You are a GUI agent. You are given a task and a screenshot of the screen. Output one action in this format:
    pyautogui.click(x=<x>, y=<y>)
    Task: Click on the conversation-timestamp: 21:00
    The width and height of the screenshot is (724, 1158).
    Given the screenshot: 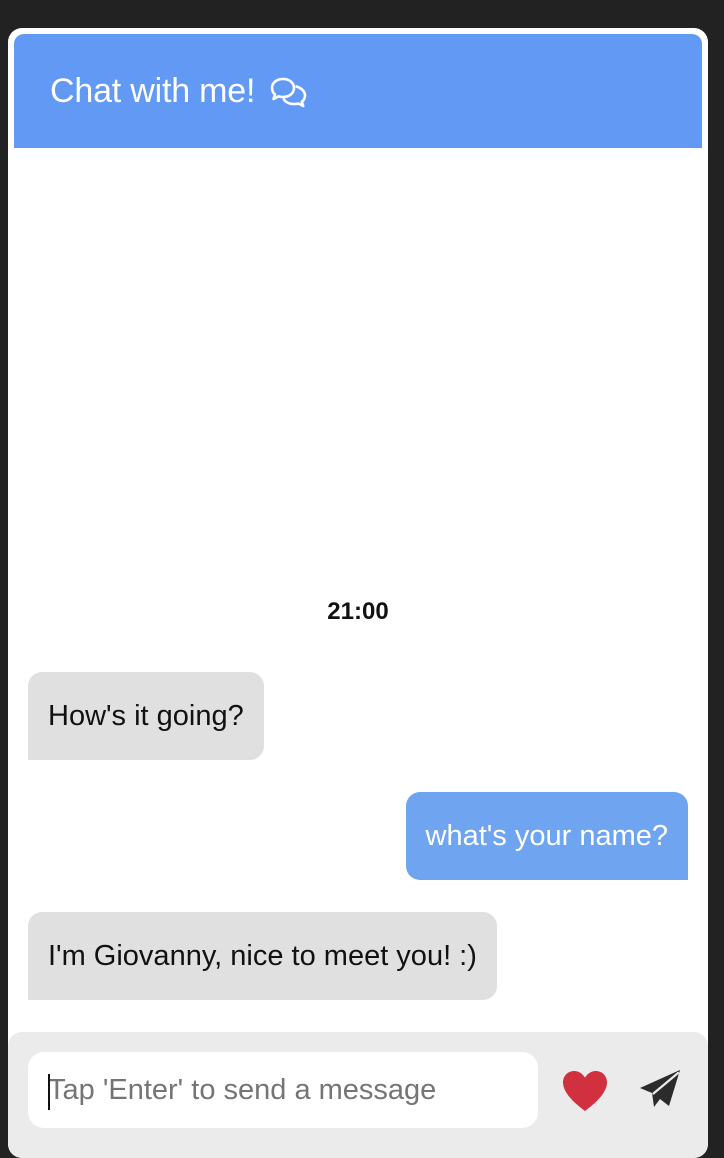 What is the action you would take?
    pyautogui.click(x=358, y=611)
    